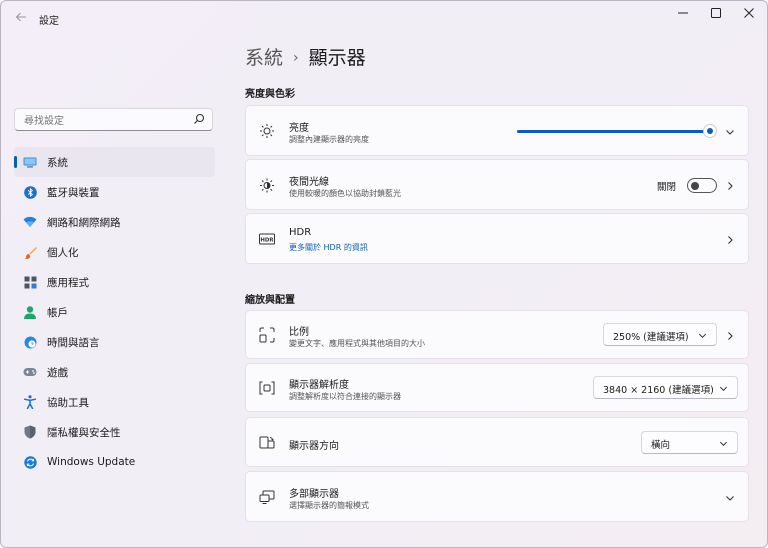  I want to click on sidebar-item-label: 應用程式, so click(68, 282).